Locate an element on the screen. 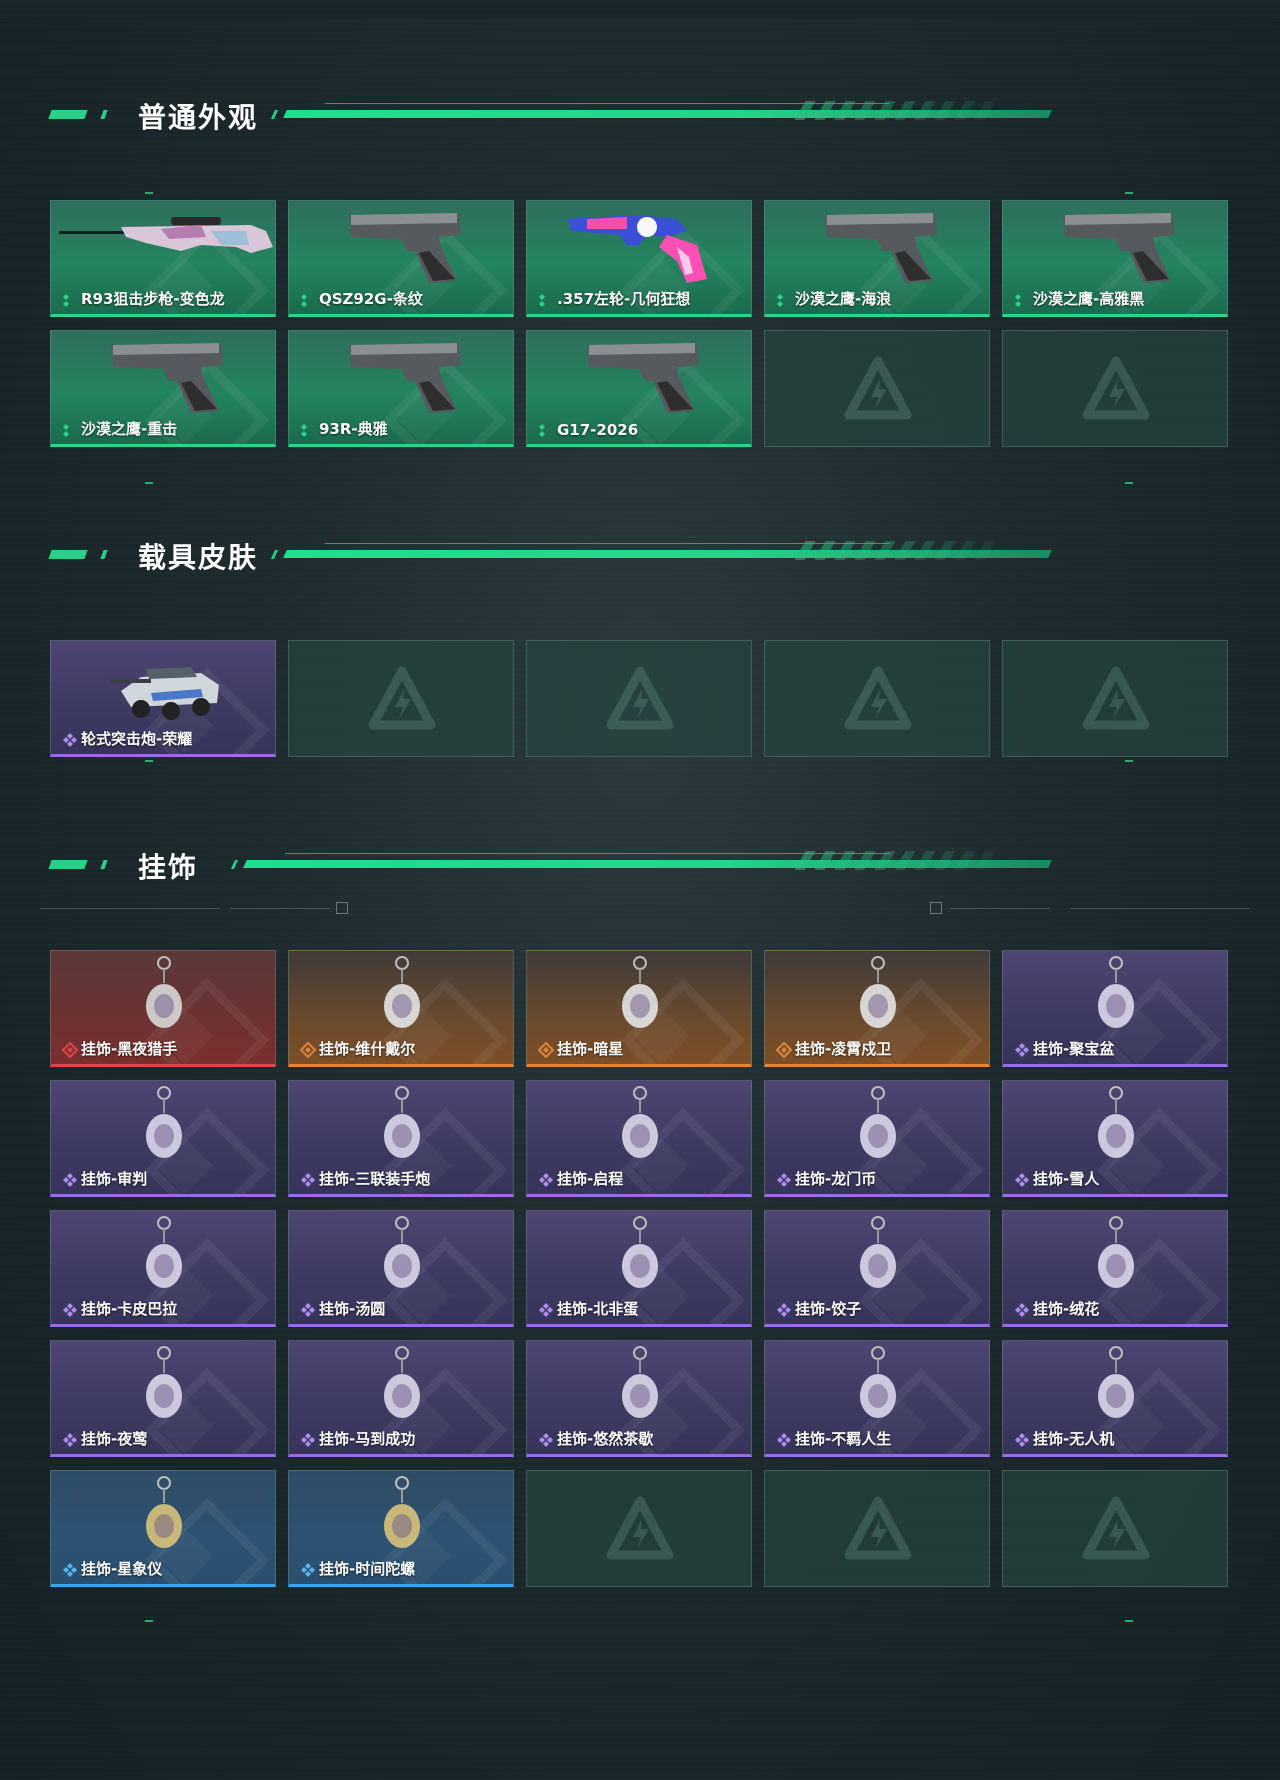 This screenshot has width=1280, height=1780. item-card: 挂饰-北非蛋 is located at coordinates (639, 1268).